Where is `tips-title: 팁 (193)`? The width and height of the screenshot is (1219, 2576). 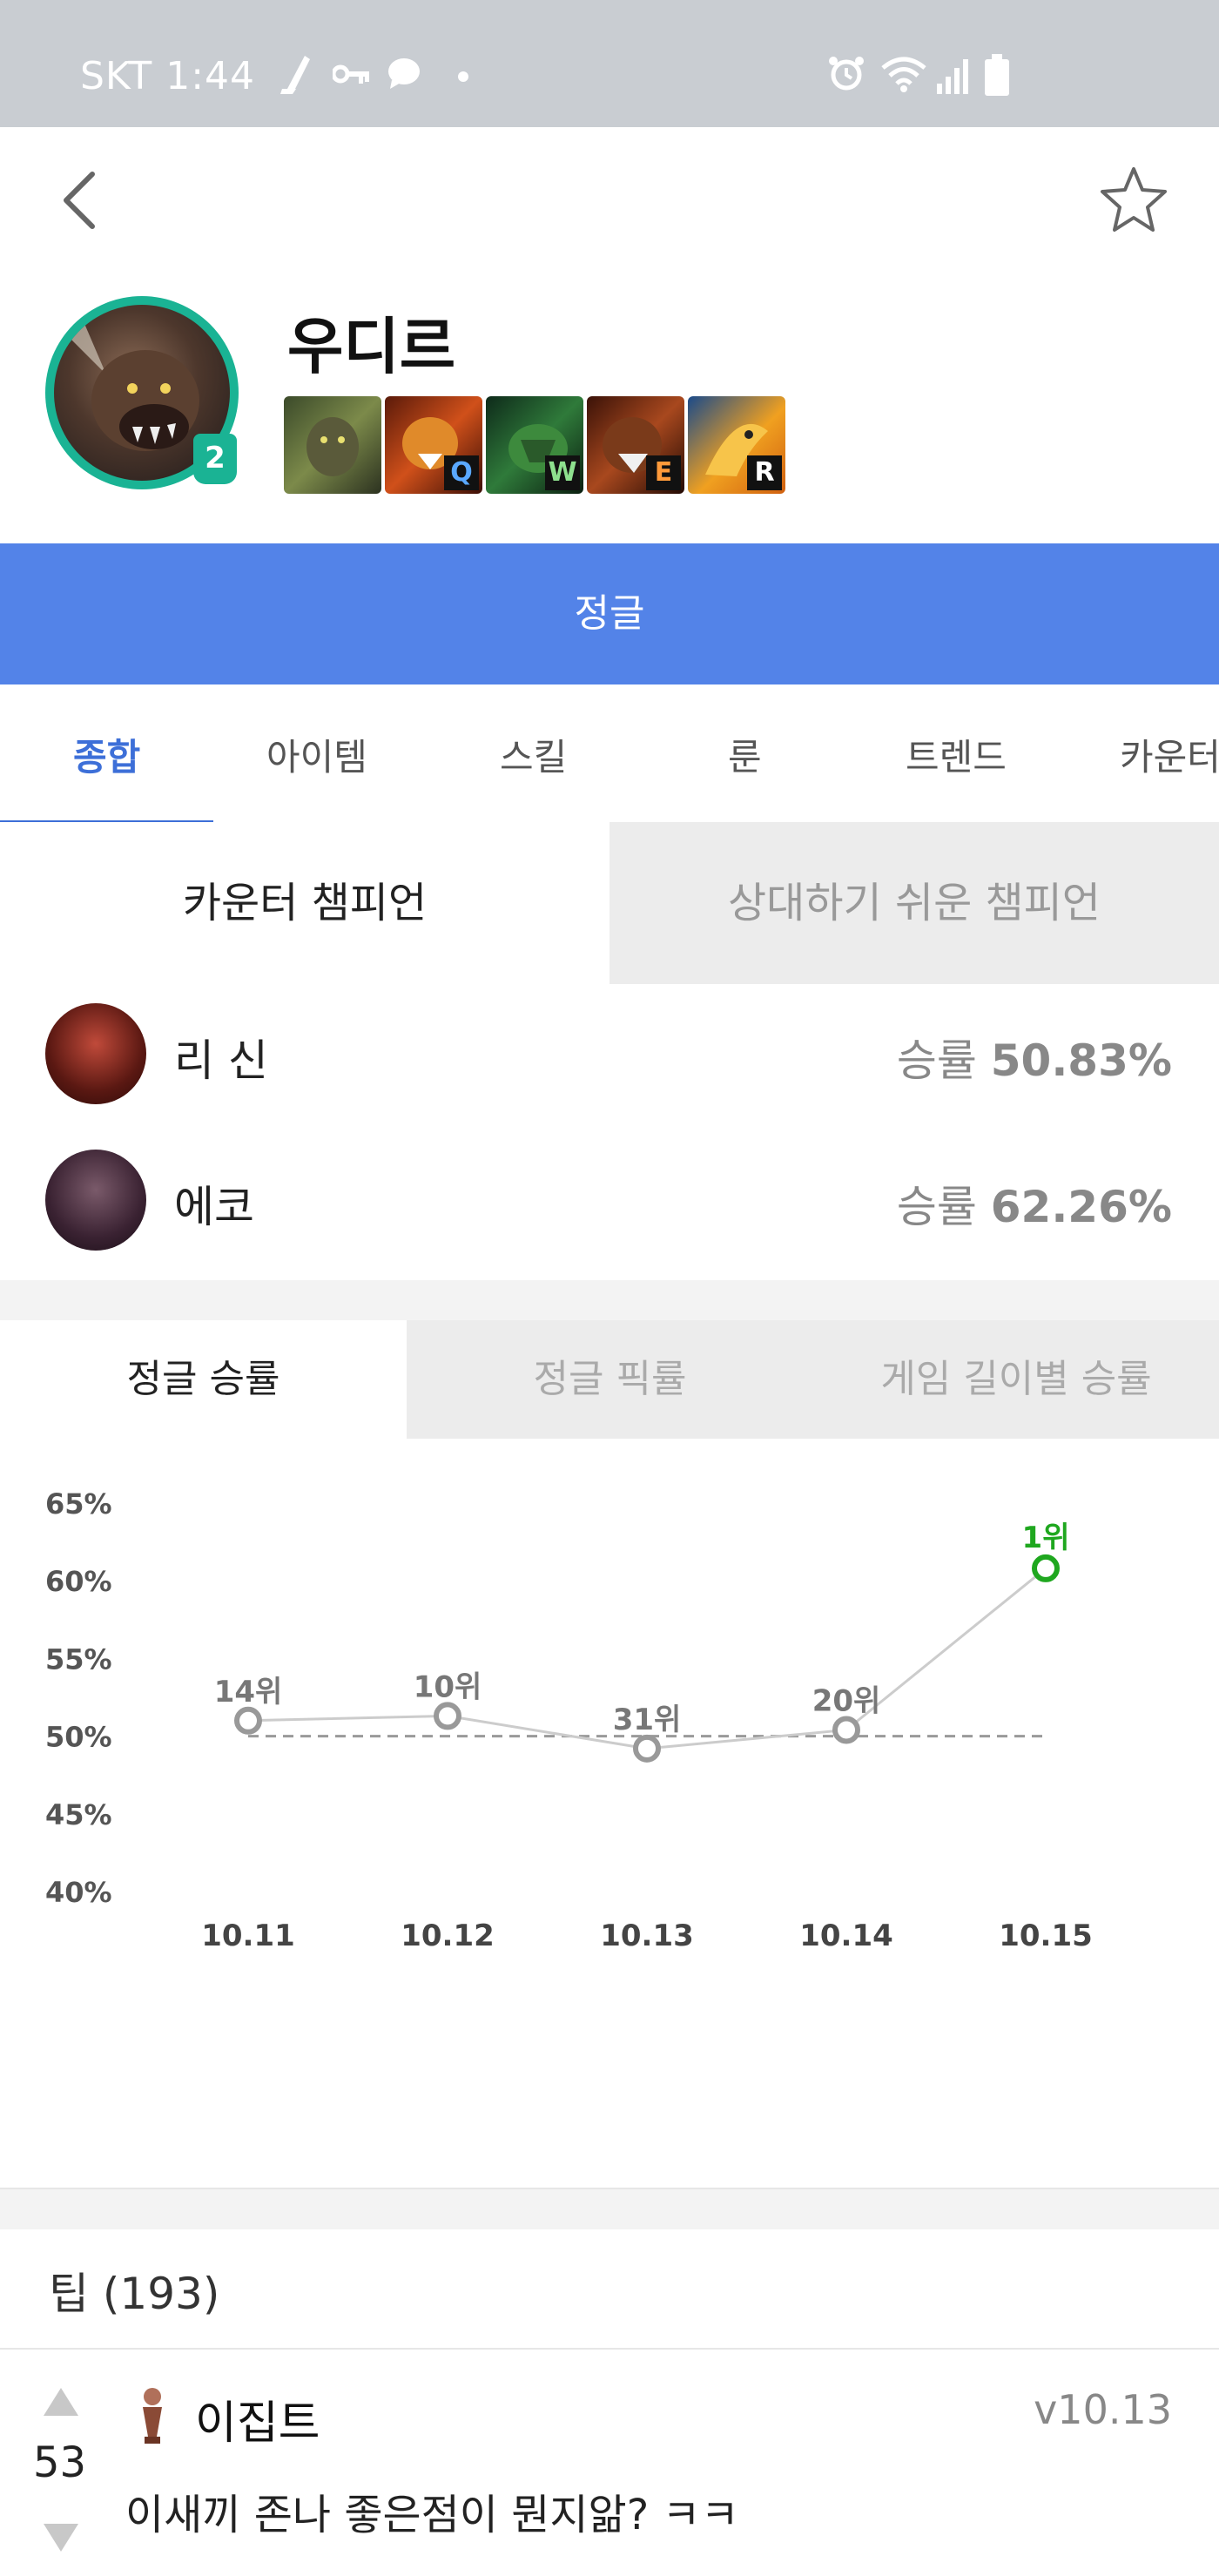
tips-title: 팁 (193) is located at coordinates (134, 2294).